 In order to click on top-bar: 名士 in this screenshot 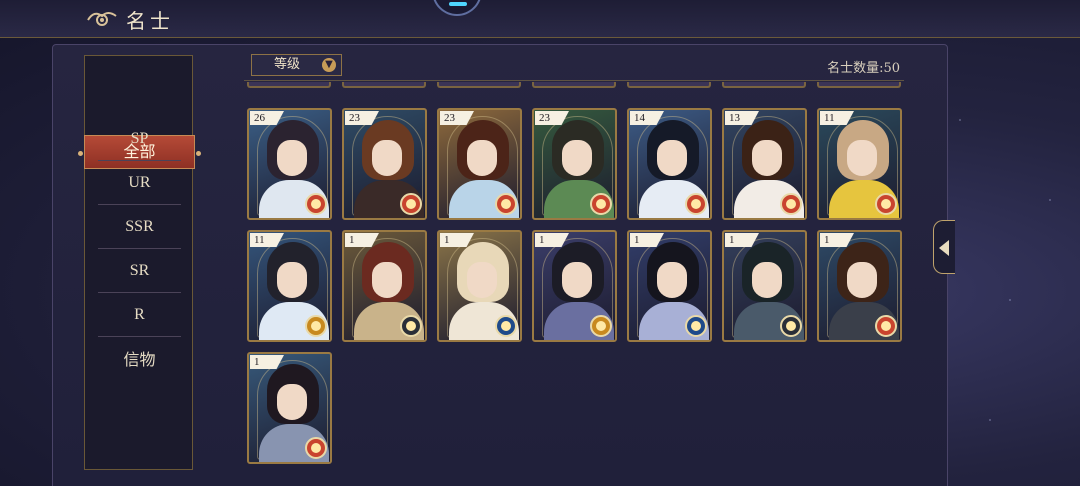, I will do `click(540, 19)`.